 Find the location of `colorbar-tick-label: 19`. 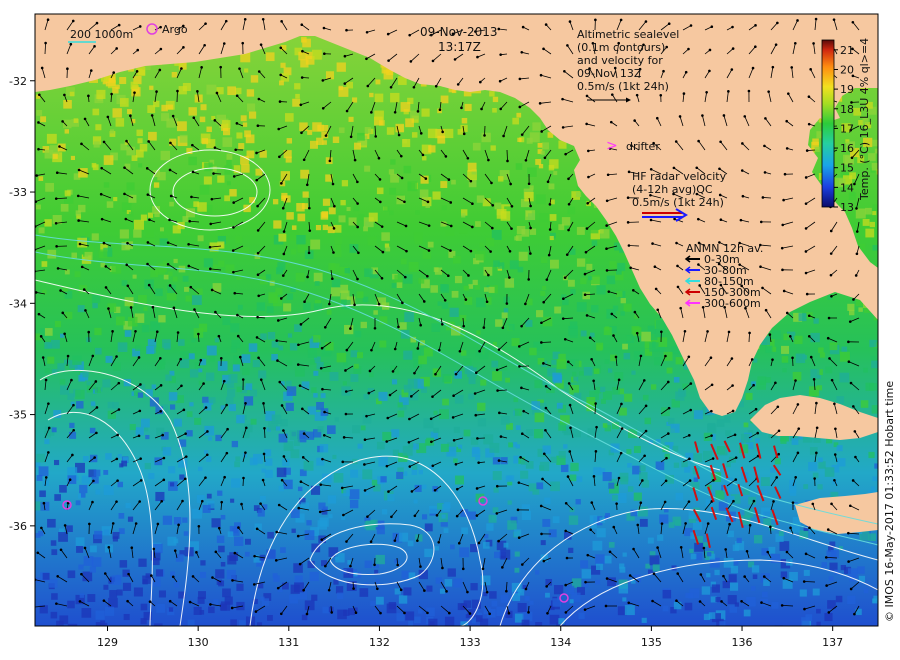

colorbar-tick-label: 19 is located at coordinates (847, 89).